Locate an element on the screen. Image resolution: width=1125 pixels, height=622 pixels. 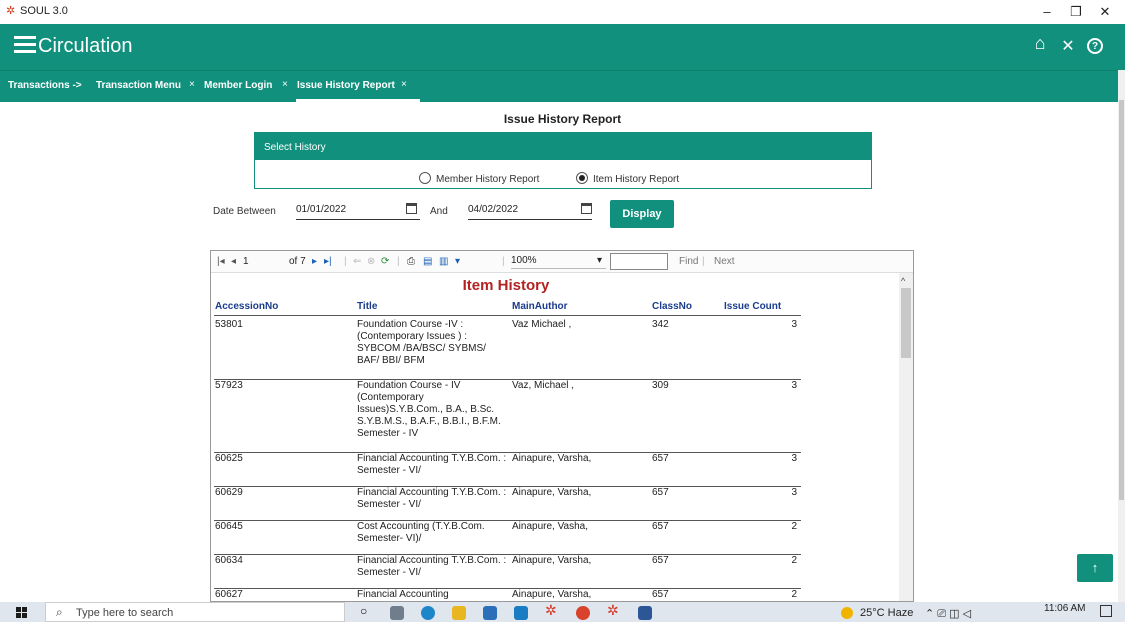
tab-transaction-menu: Transaction Menu is located at coordinates (138, 85).